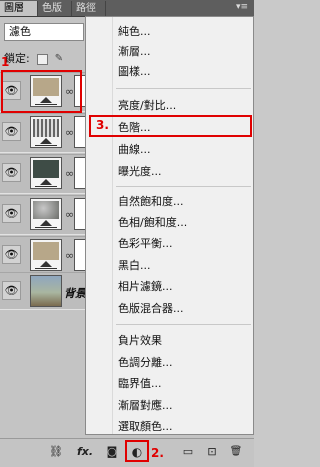 Image resolution: width=320 pixels, height=467 pixels. I want to click on menu-item-invert: 負片效果, so click(140, 341).